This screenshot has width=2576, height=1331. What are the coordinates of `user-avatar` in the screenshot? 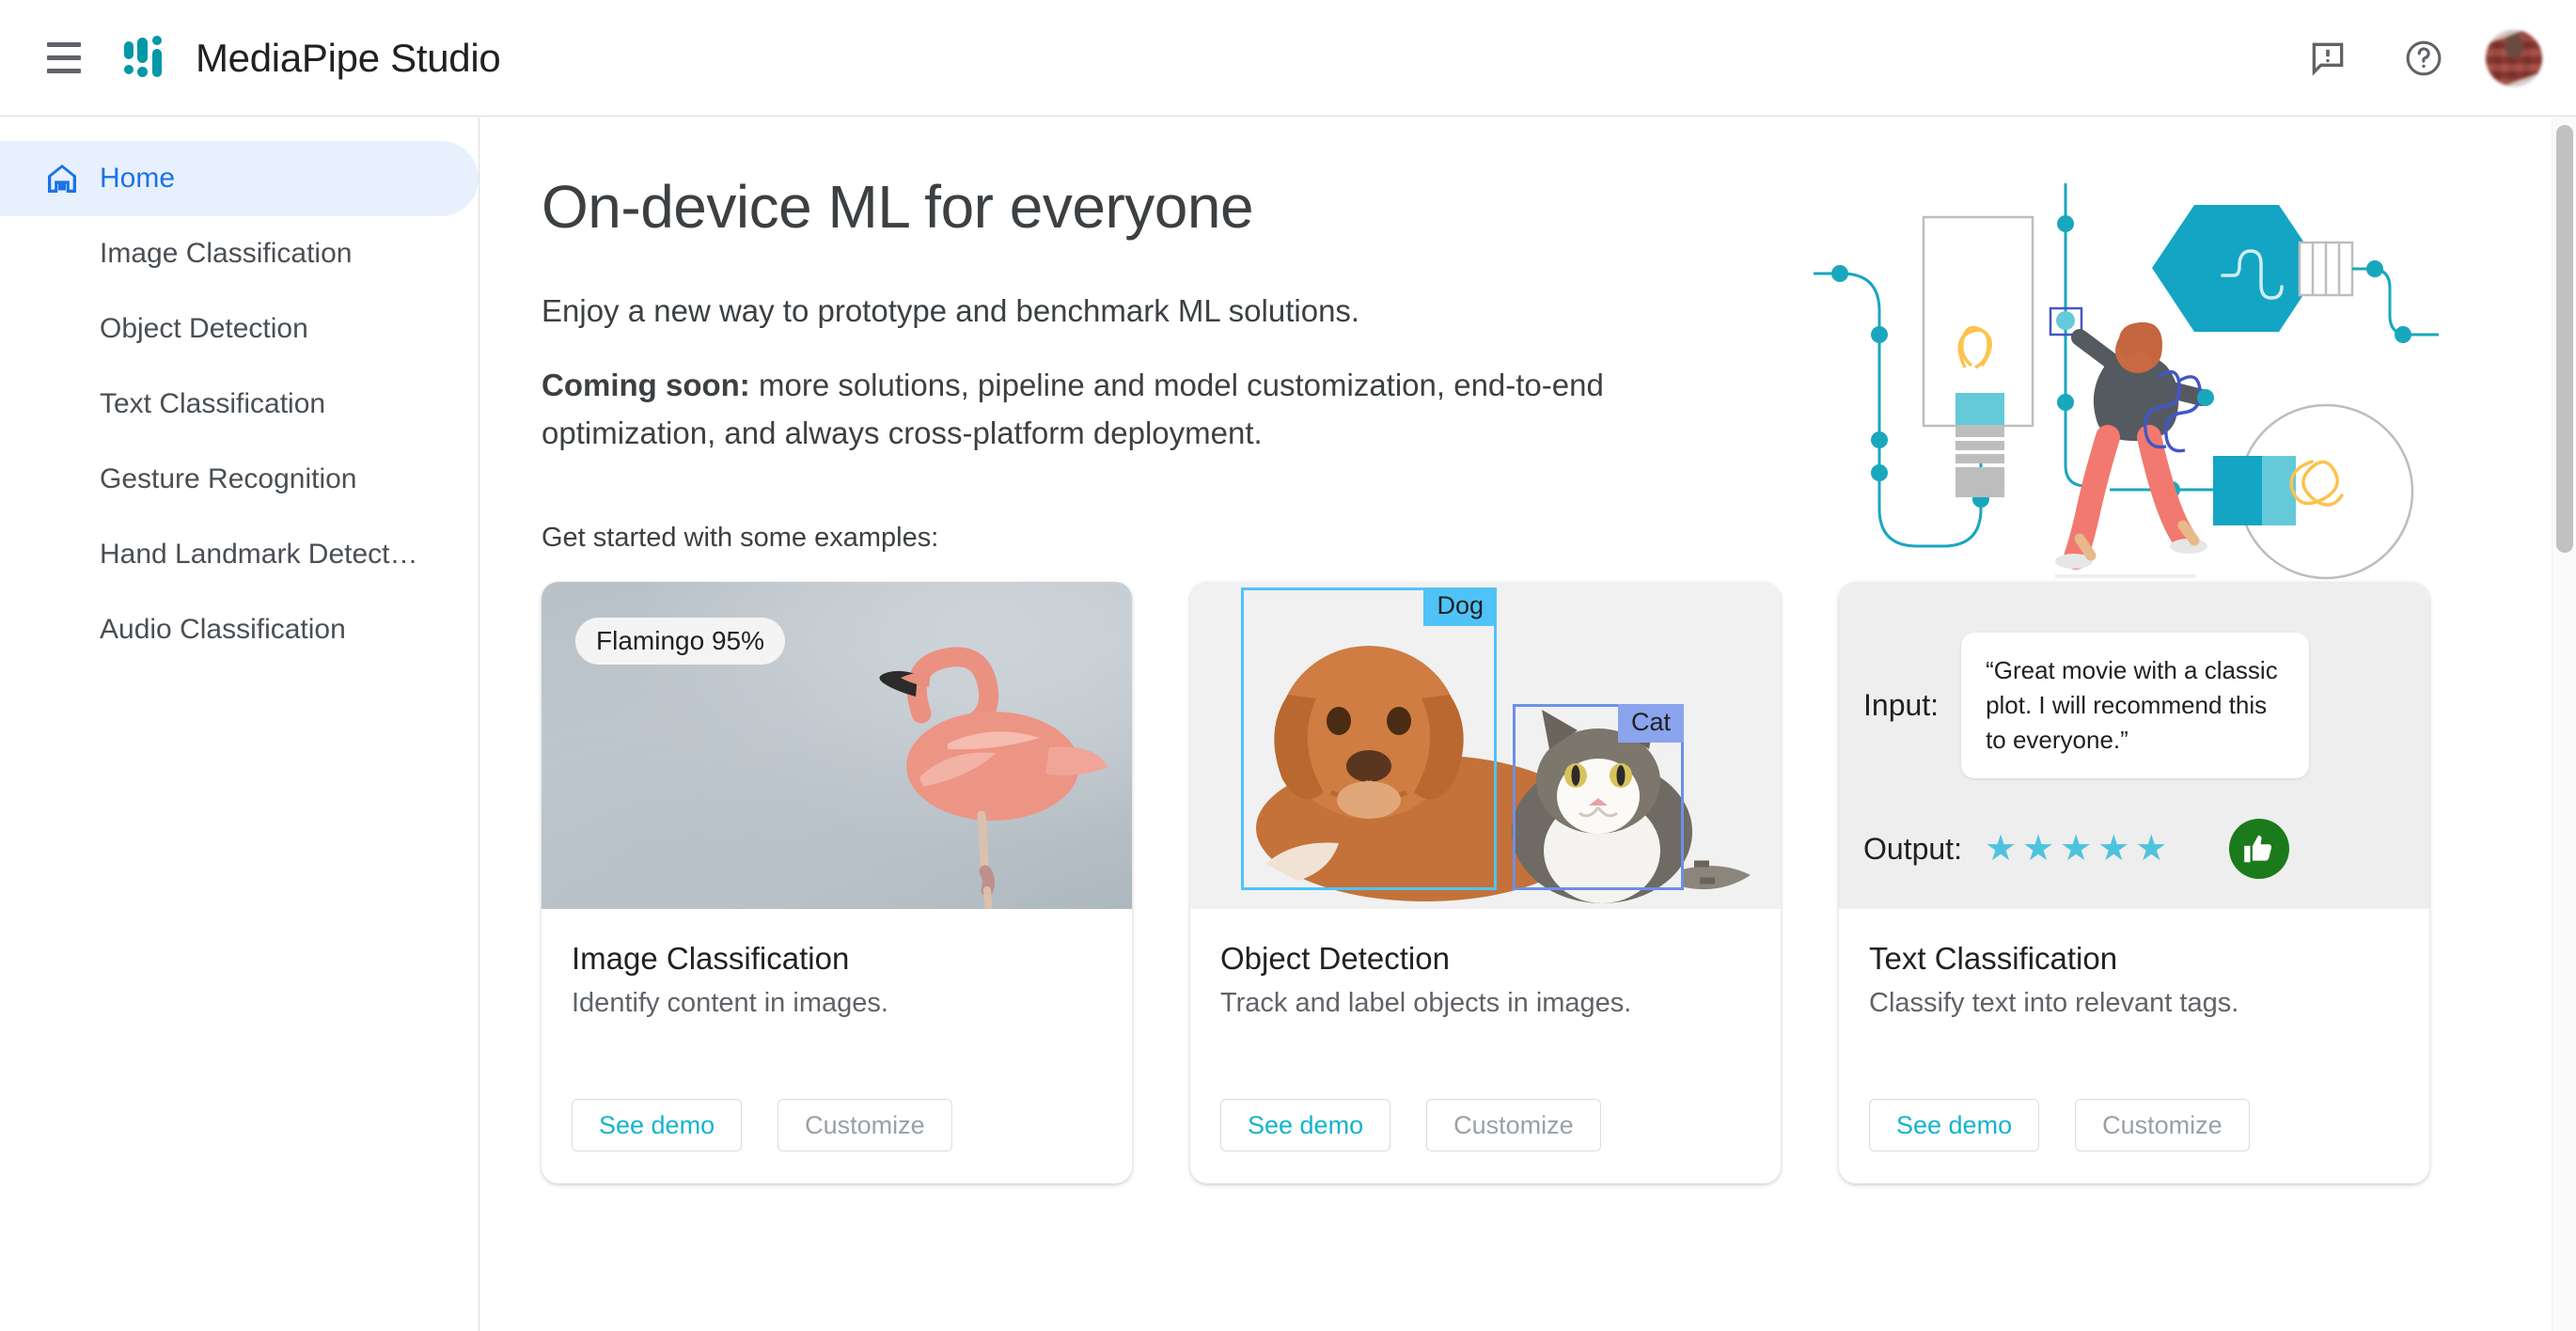 It's located at (2514, 57).